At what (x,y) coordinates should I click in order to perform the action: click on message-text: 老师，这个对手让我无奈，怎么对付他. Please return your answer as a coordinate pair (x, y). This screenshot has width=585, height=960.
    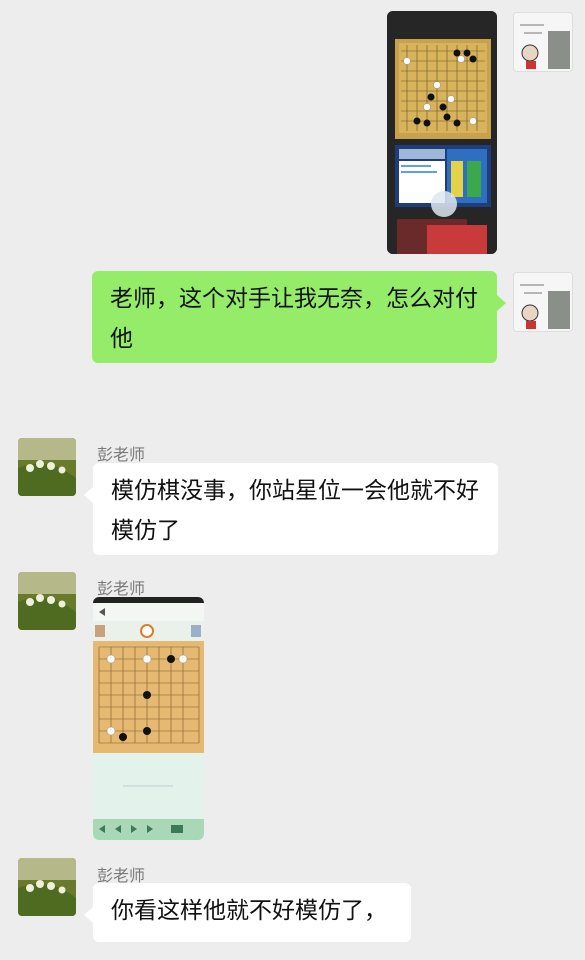
    Looking at the image, I should click on (294, 319).